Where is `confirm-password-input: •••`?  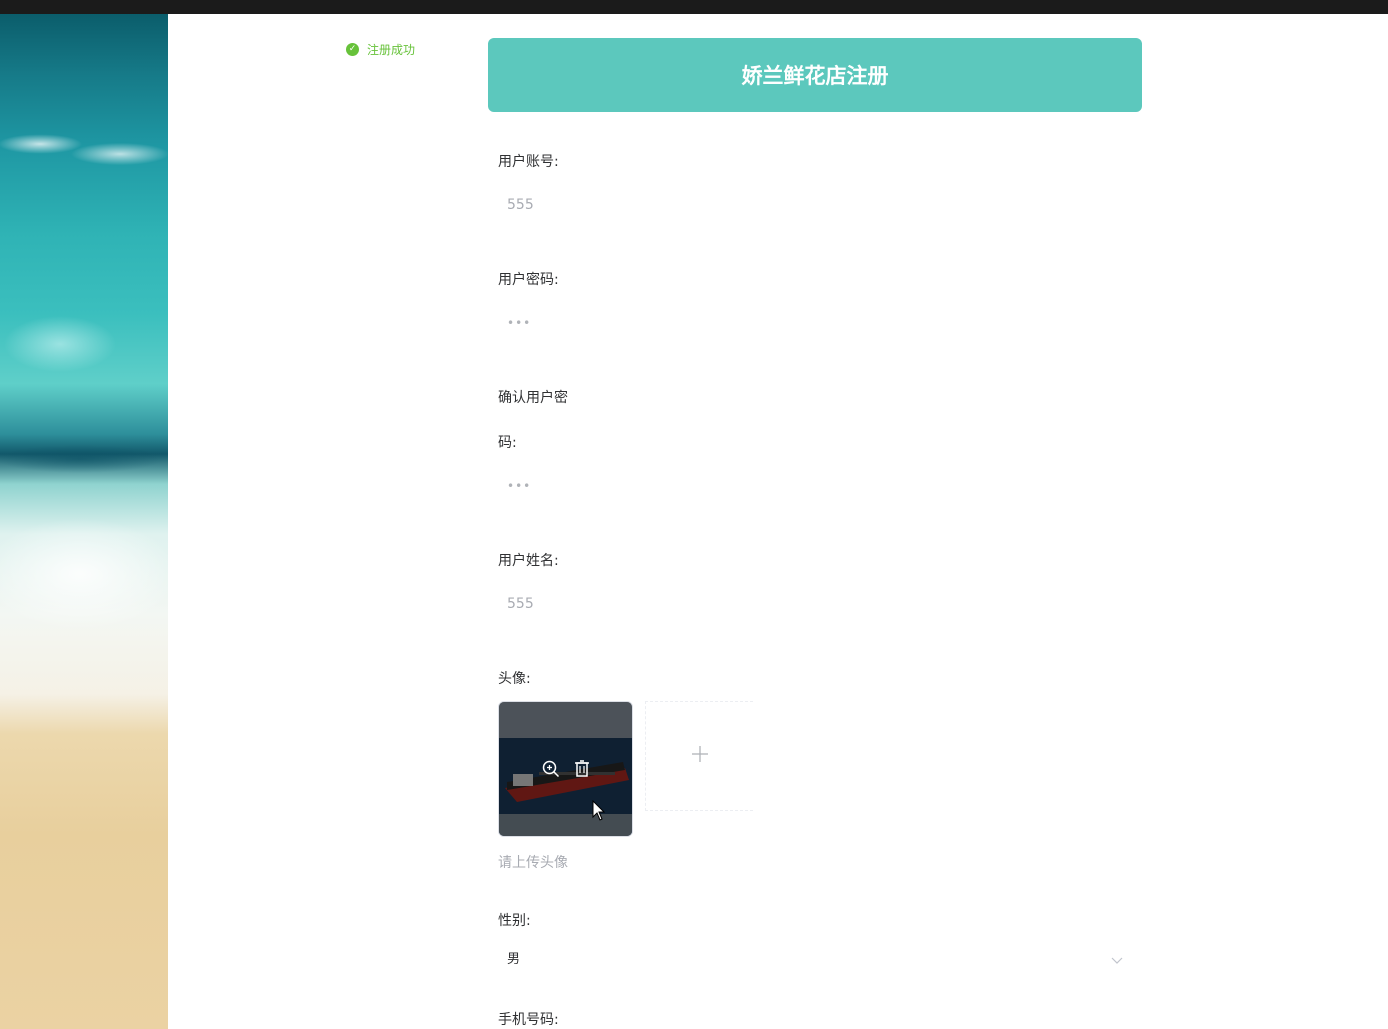
confirm-password-input: ••• is located at coordinates (519, 486).